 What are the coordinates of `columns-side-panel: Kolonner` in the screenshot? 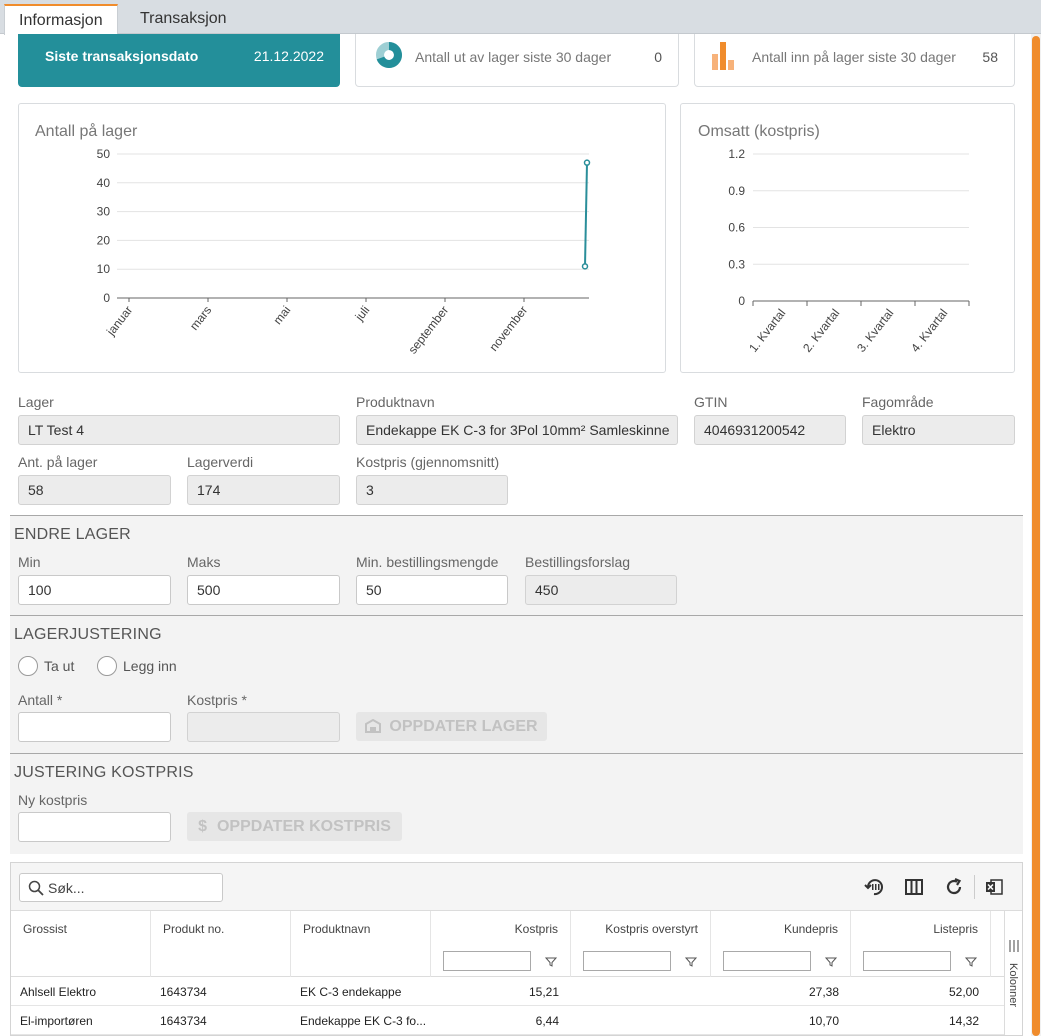 It's located at (1013, 973).